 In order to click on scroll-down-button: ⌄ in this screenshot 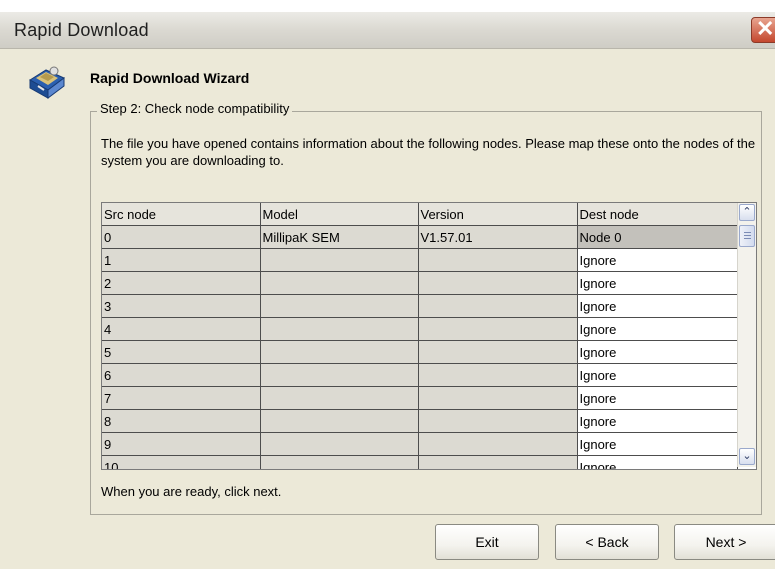, I will do `click(747, 456)`.